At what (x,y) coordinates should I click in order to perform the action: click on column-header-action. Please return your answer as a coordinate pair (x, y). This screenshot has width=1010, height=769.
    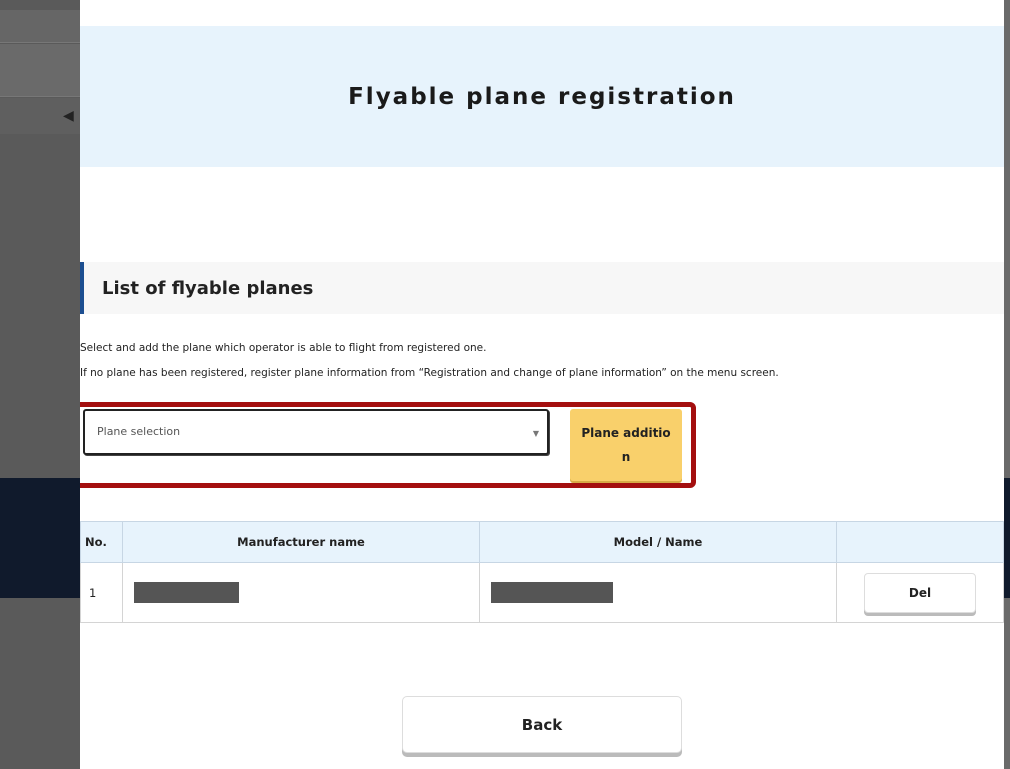
    Looking at the image, I should click on (920, 542).